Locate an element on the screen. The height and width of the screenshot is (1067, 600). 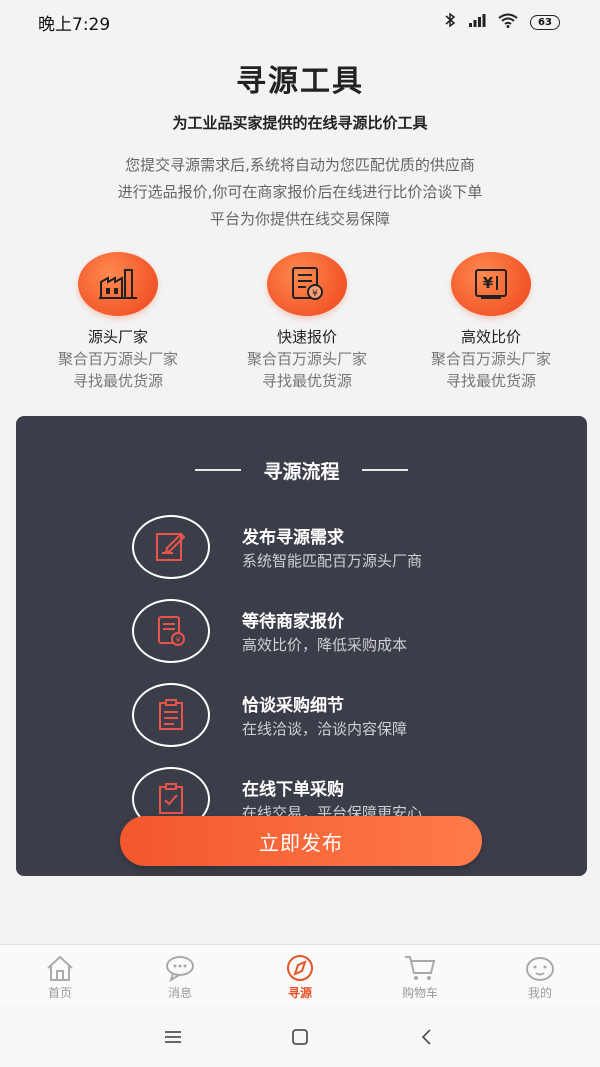
tab-sourcing: 寻源 is located at coordinates (300, 975).